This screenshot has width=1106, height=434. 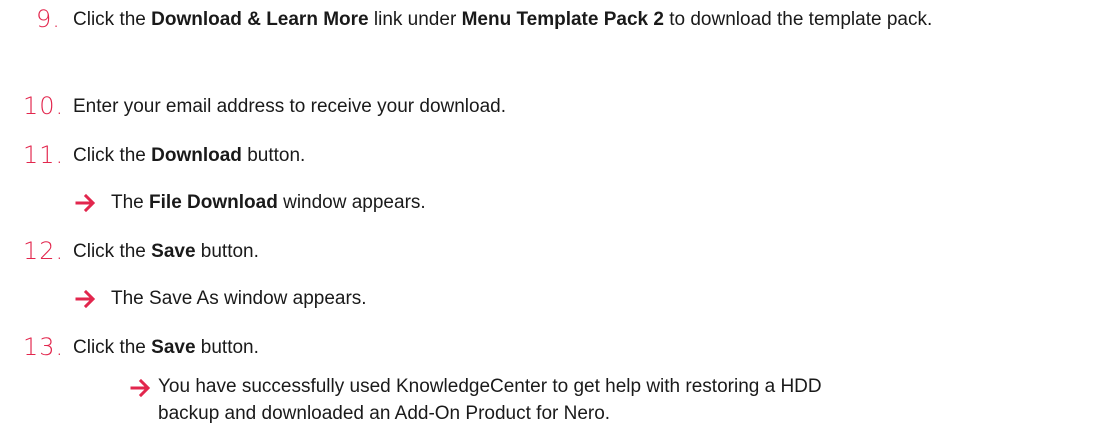 I want to click on bold-button-name: Download, so click(x=196, y=155).